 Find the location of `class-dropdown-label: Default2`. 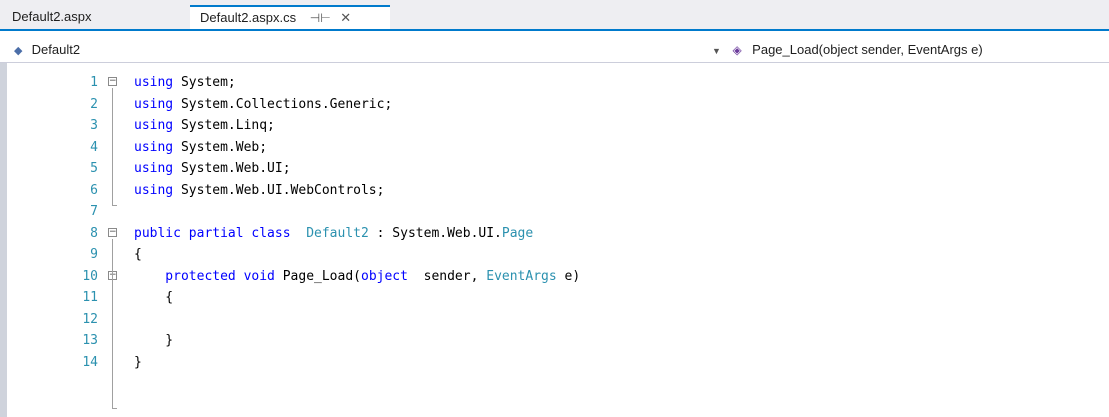

class-dropdown-label: Default2 is located at coordinates (56, 49).